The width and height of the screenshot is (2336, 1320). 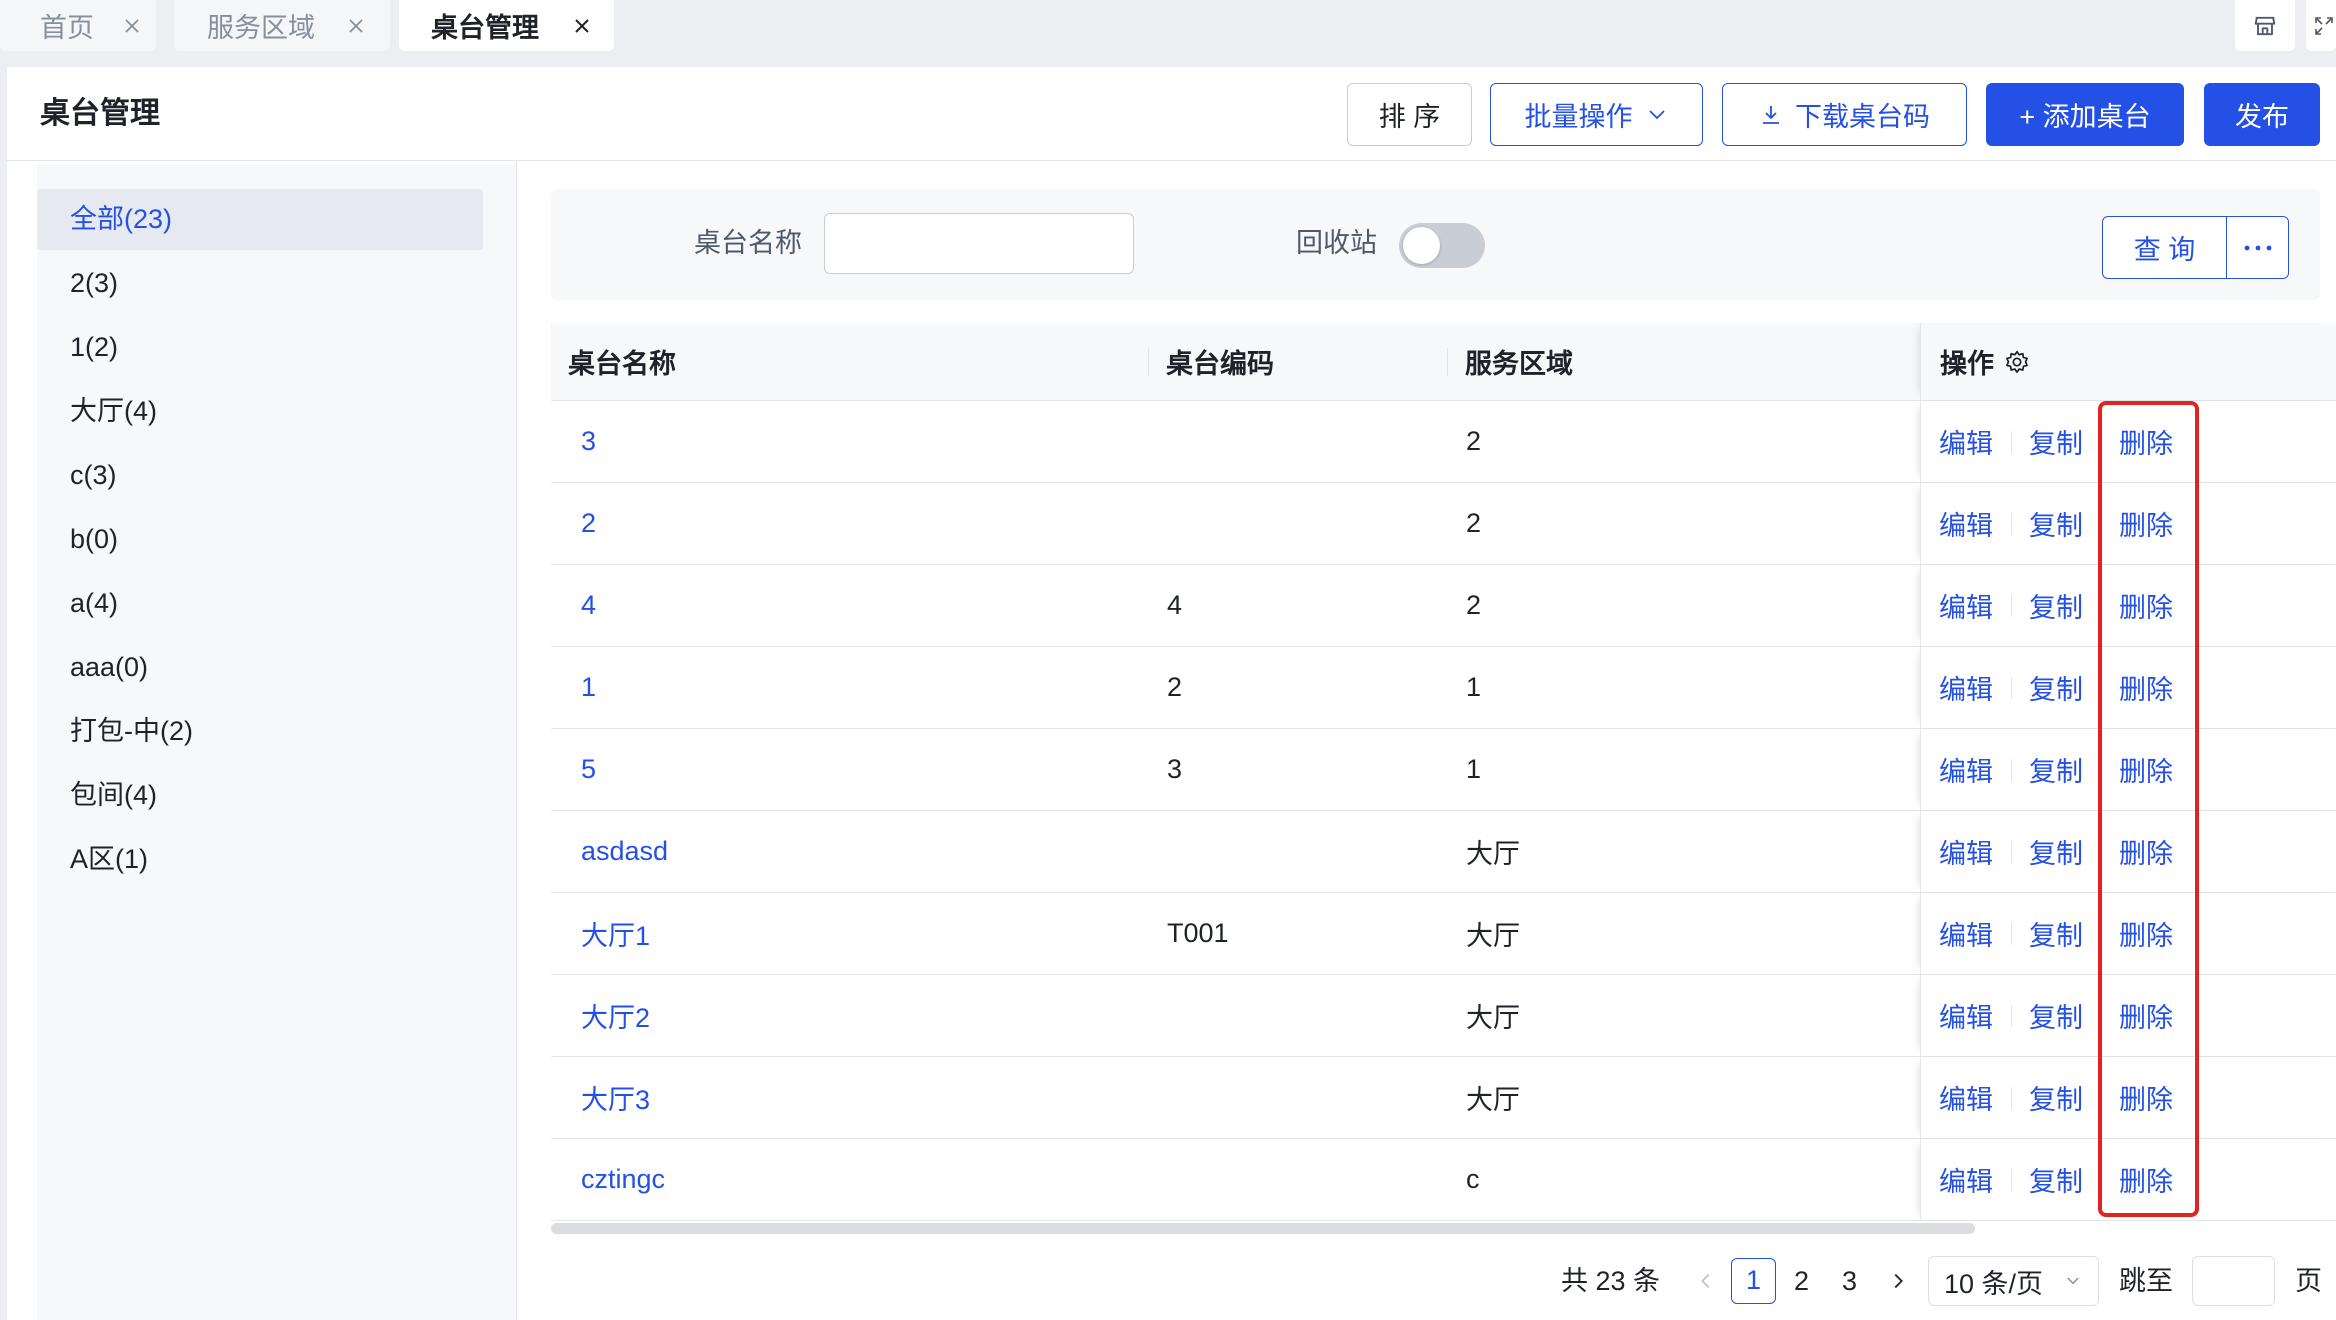 I want to click on table-name-input, so click(x=979, y=243).